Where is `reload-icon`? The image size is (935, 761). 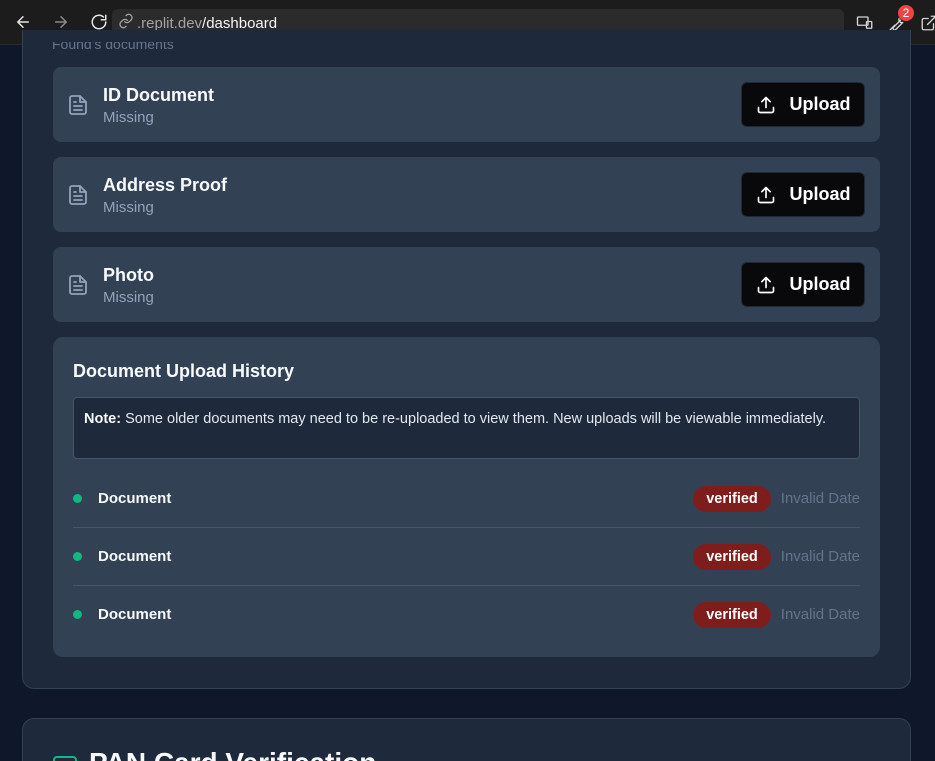 reload-icon is located at coordinates (99, 22).